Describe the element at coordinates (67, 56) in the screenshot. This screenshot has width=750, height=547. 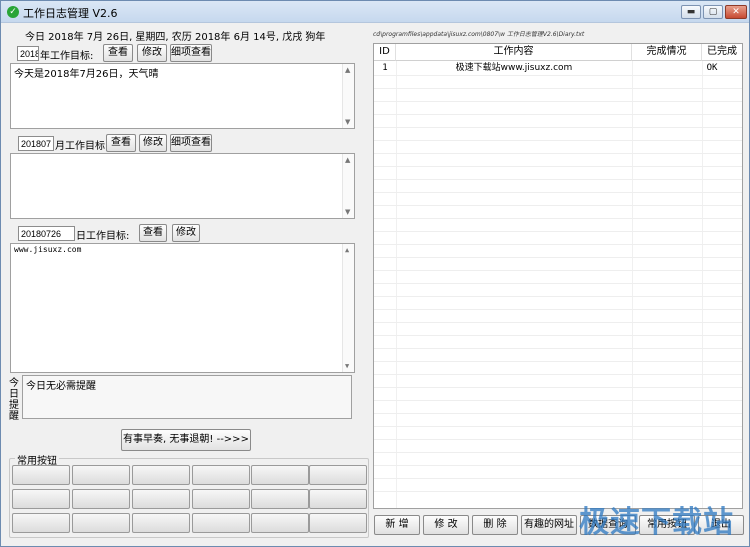
I see `year-goal-label: 年工作目标:` at that location.